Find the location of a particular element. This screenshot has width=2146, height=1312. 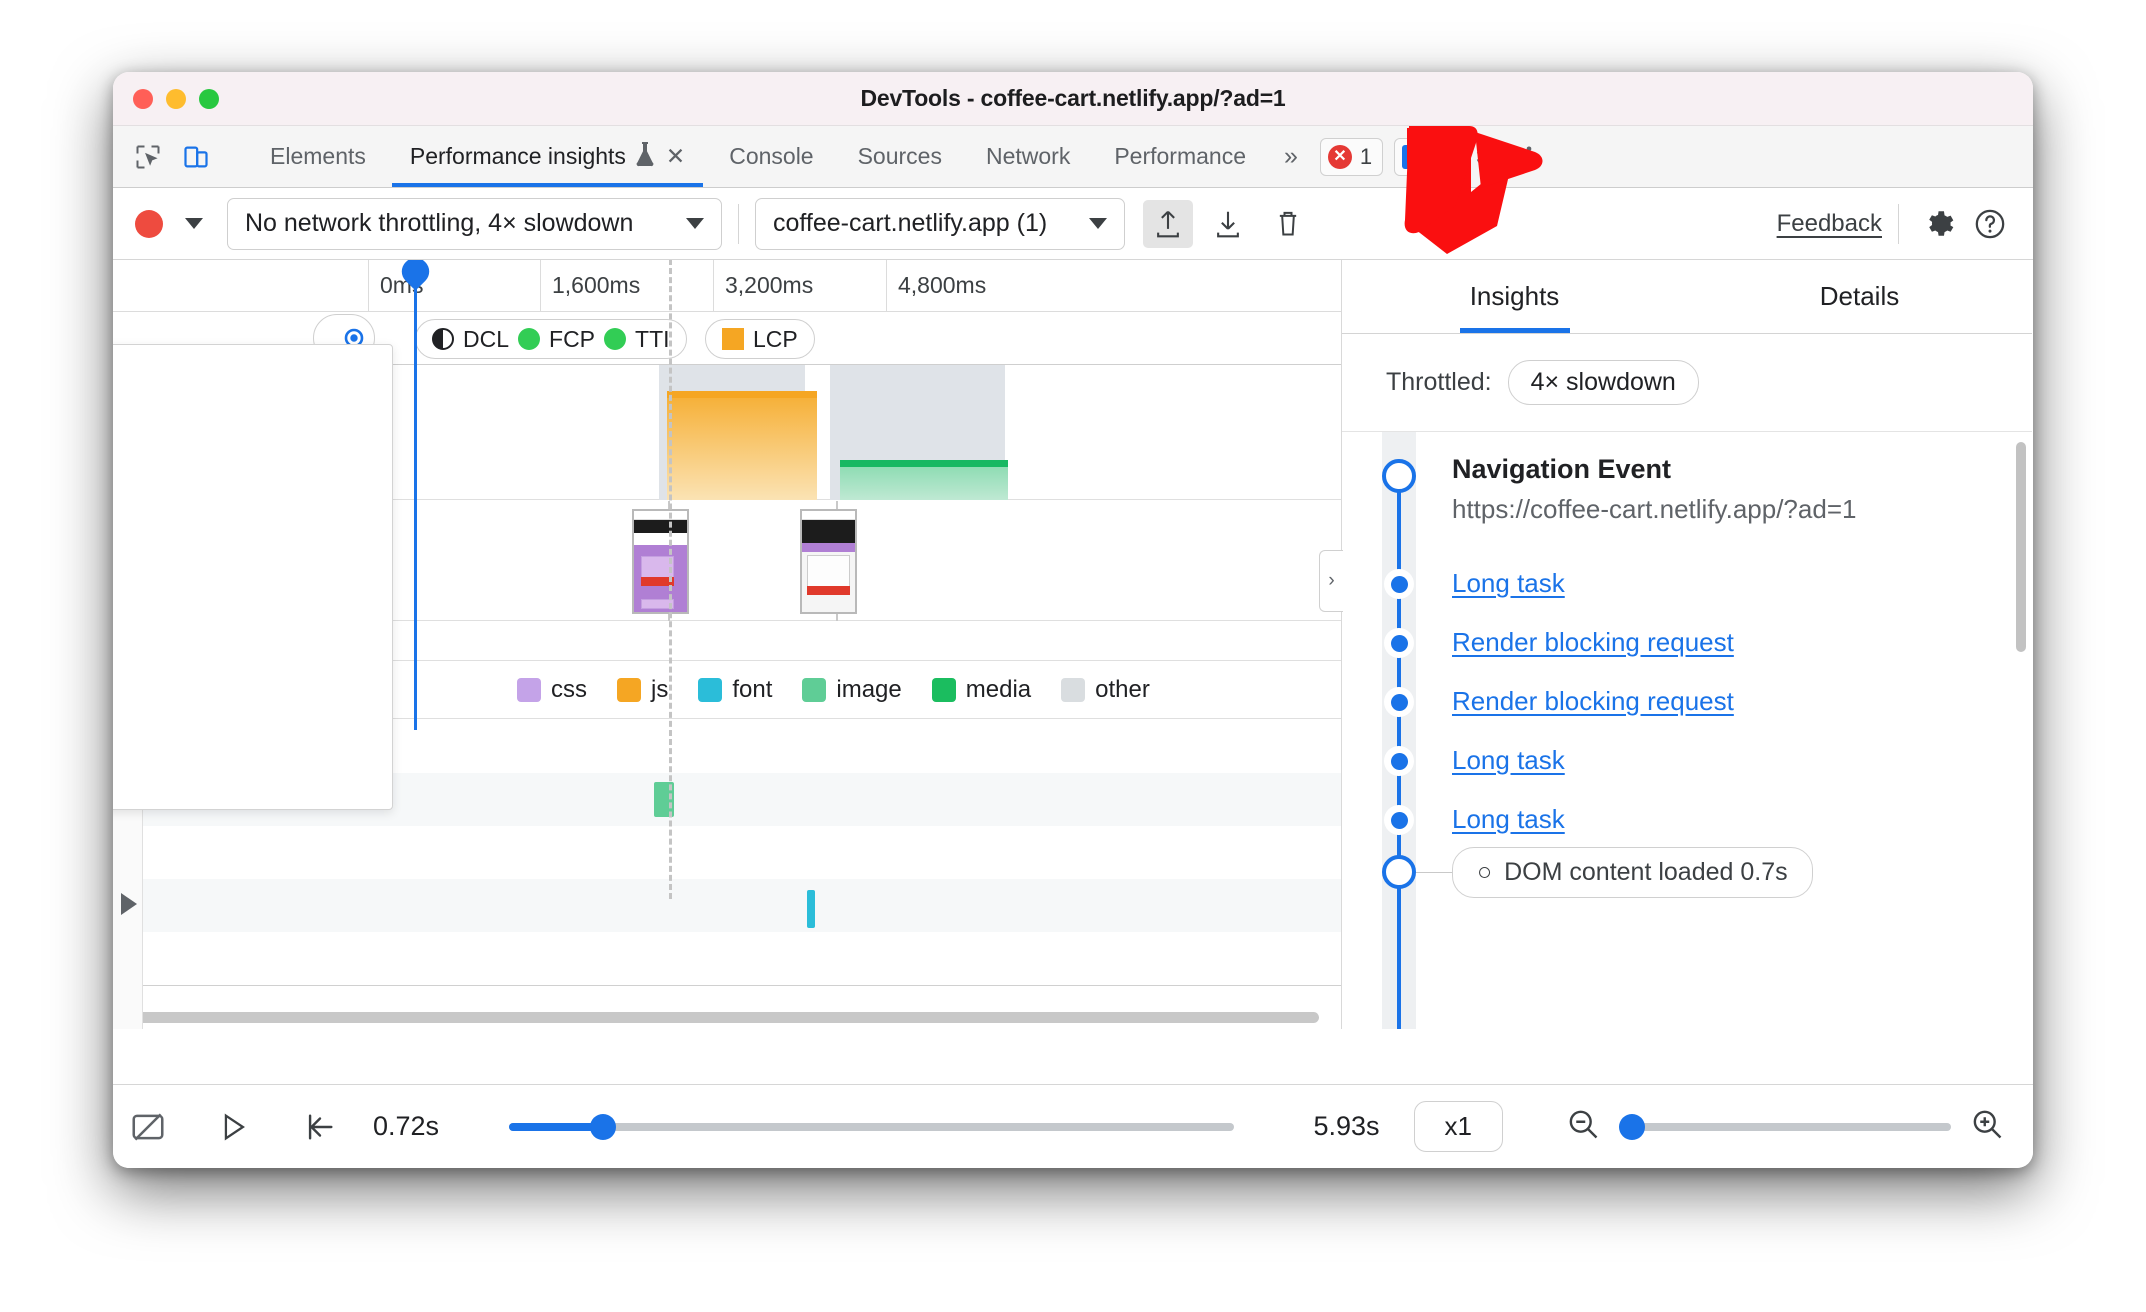

event-node-navigation is located at coordinates (1399, 476).